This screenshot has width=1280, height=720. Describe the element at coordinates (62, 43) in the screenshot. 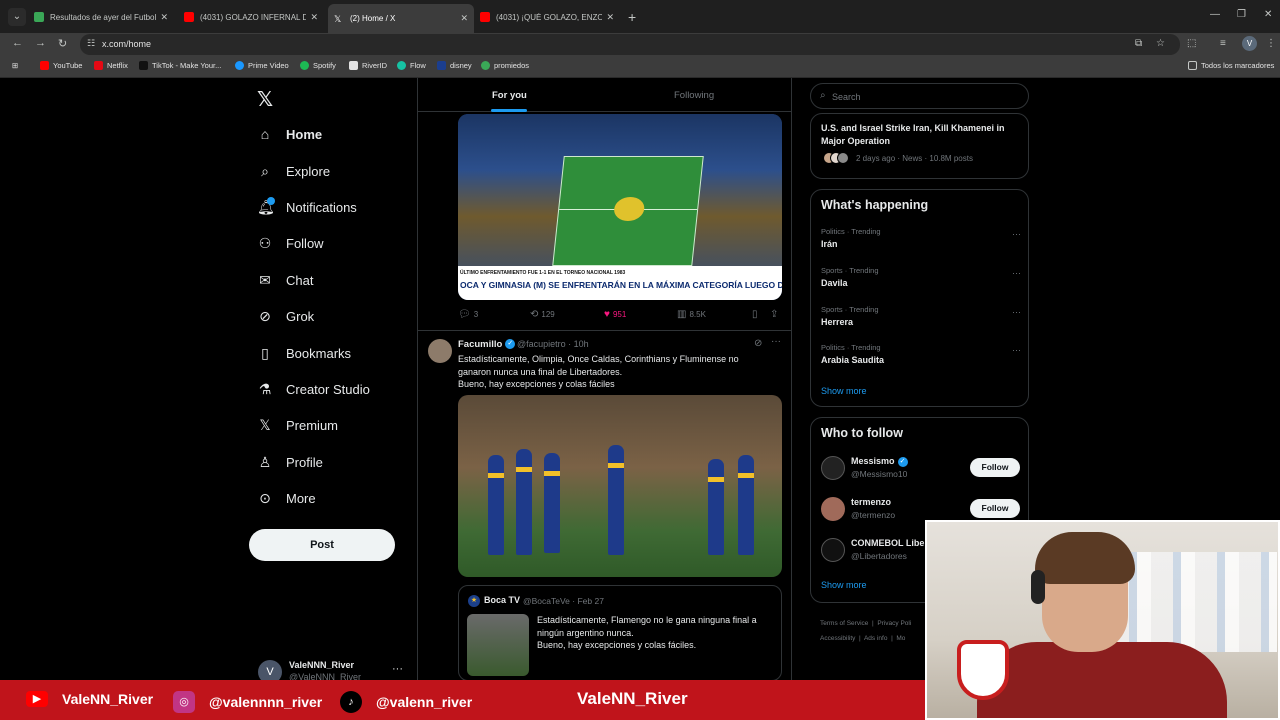

I see `reload-icon: ↻` at that location.